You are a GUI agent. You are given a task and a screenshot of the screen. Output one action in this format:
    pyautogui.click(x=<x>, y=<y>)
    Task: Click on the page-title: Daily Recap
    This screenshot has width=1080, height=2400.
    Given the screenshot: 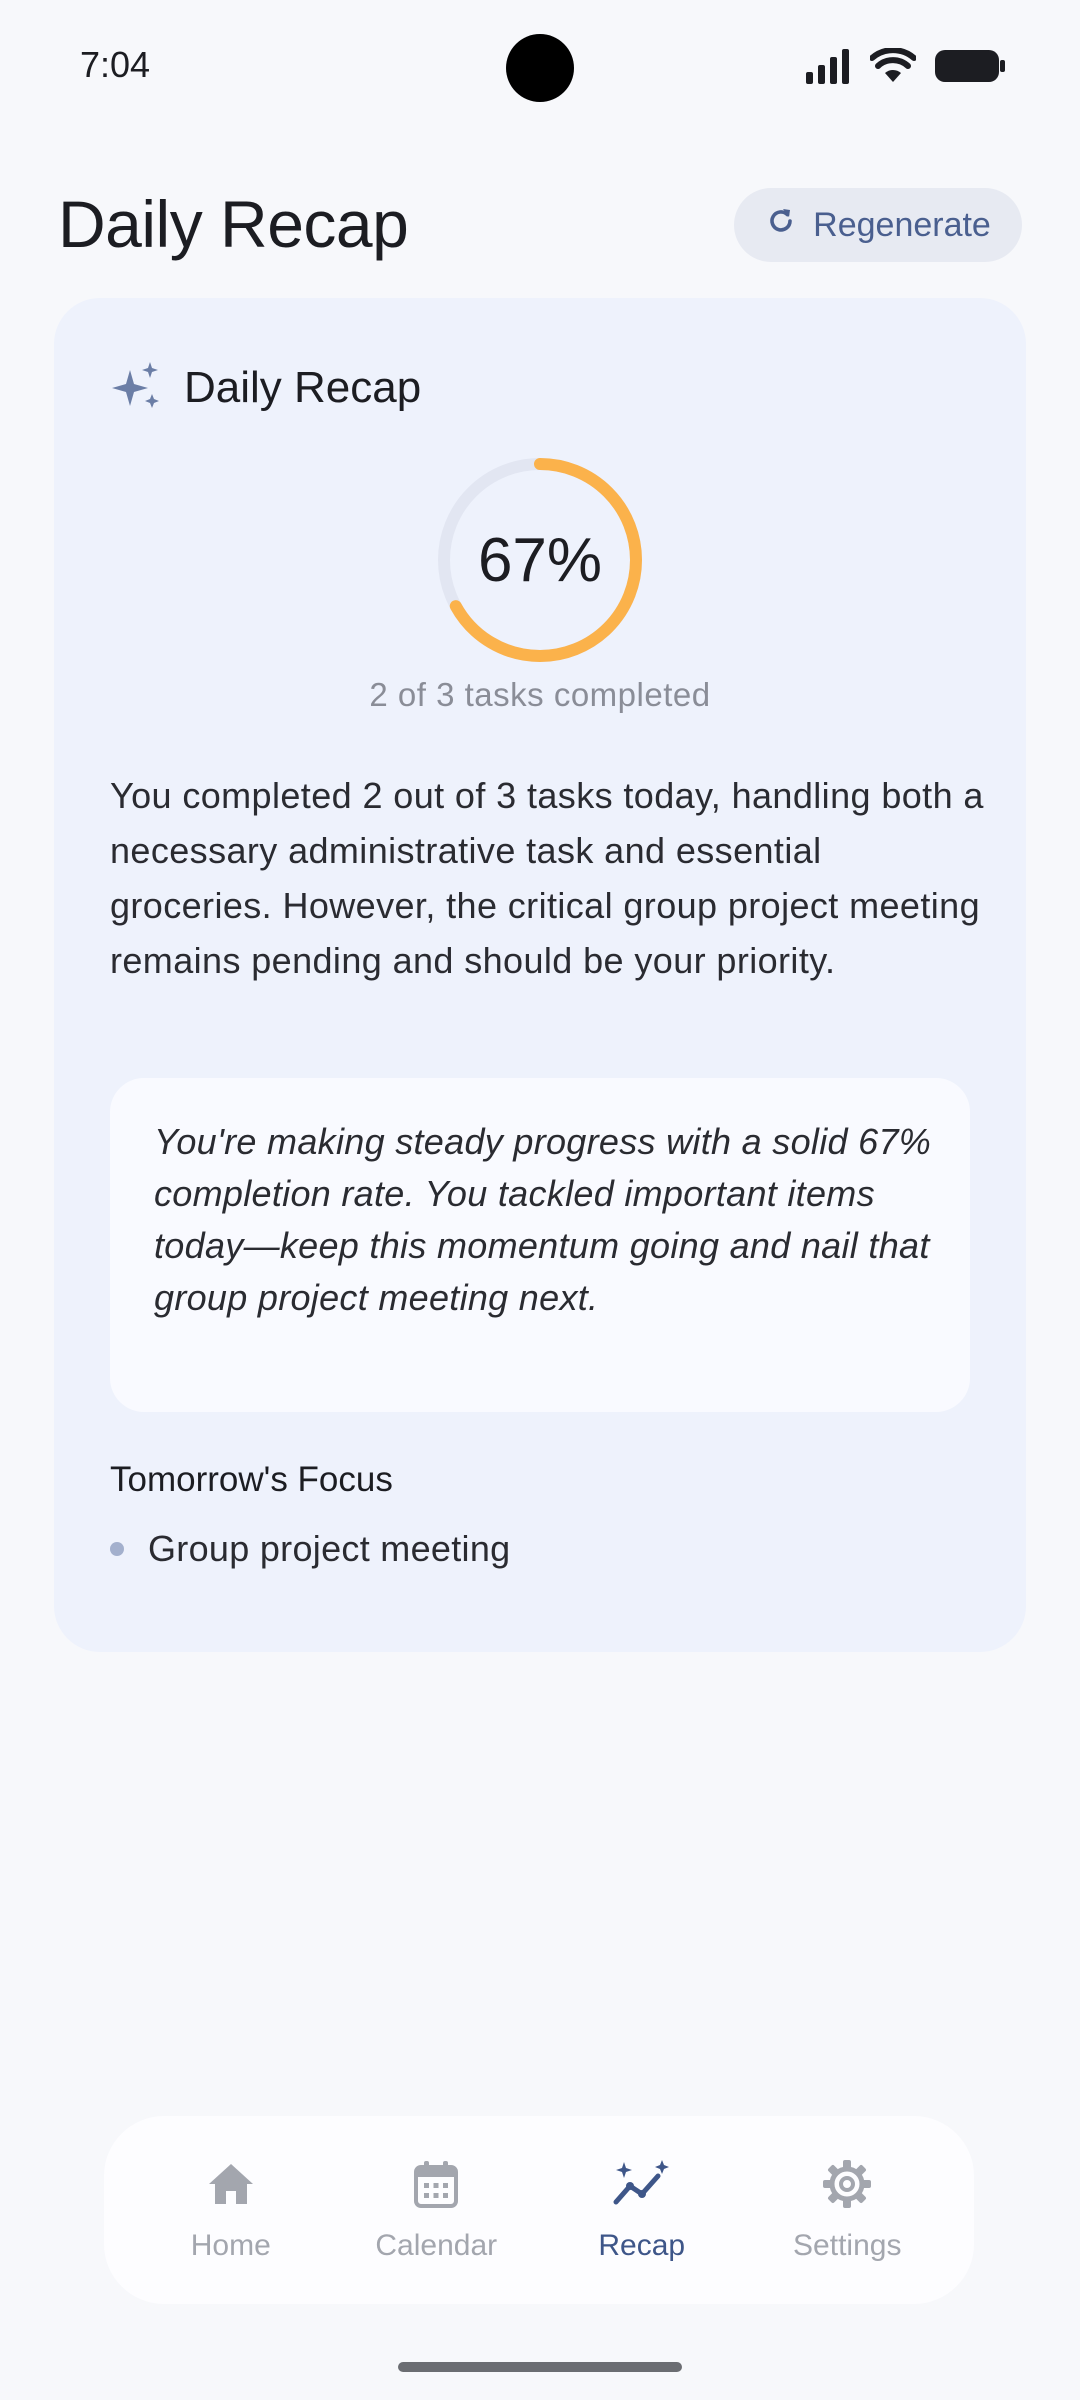 What is the action you would take?
    pyautogui.click(x=233, y=224)
    